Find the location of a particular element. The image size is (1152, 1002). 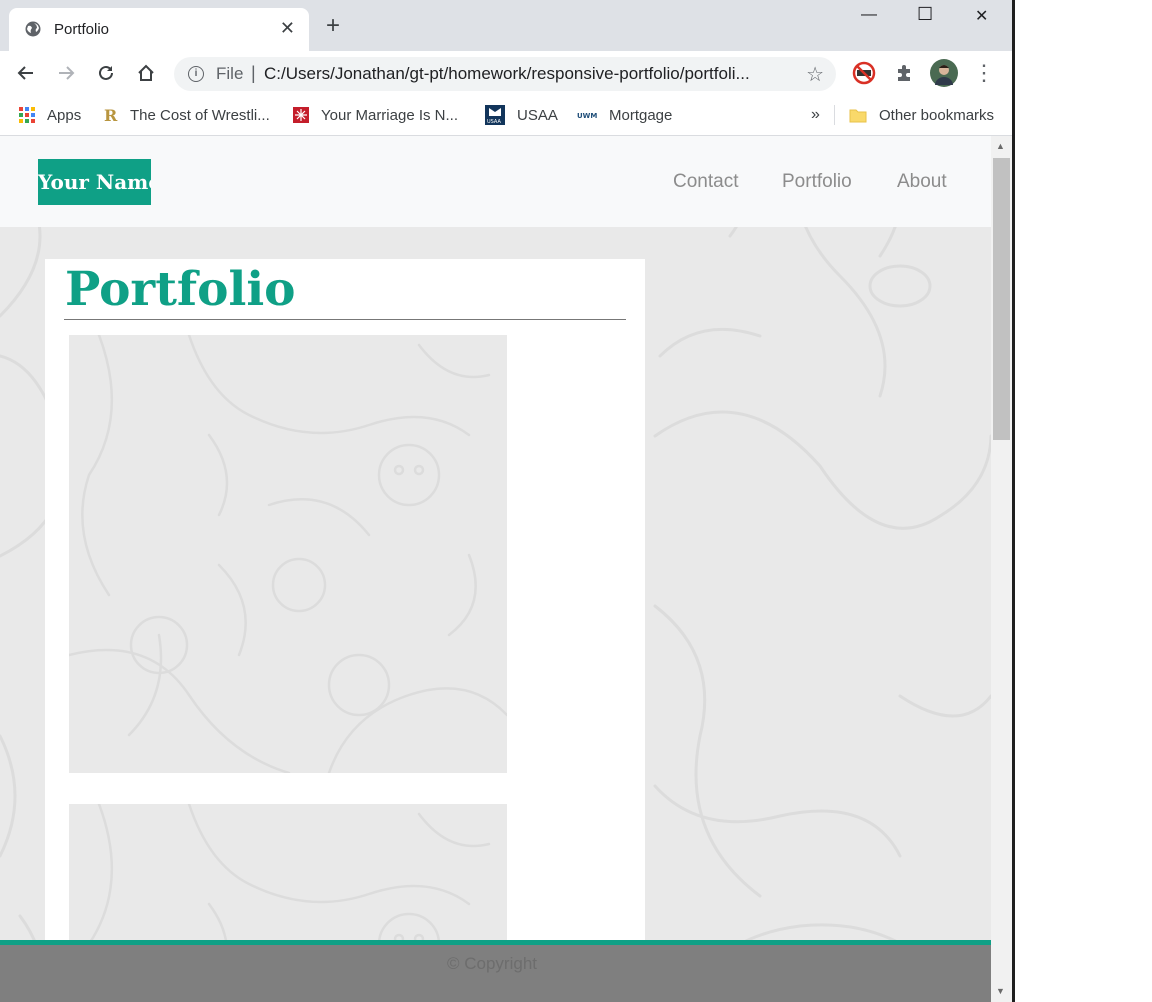

forward-arrow-icon is located at coordinates (67, 73).